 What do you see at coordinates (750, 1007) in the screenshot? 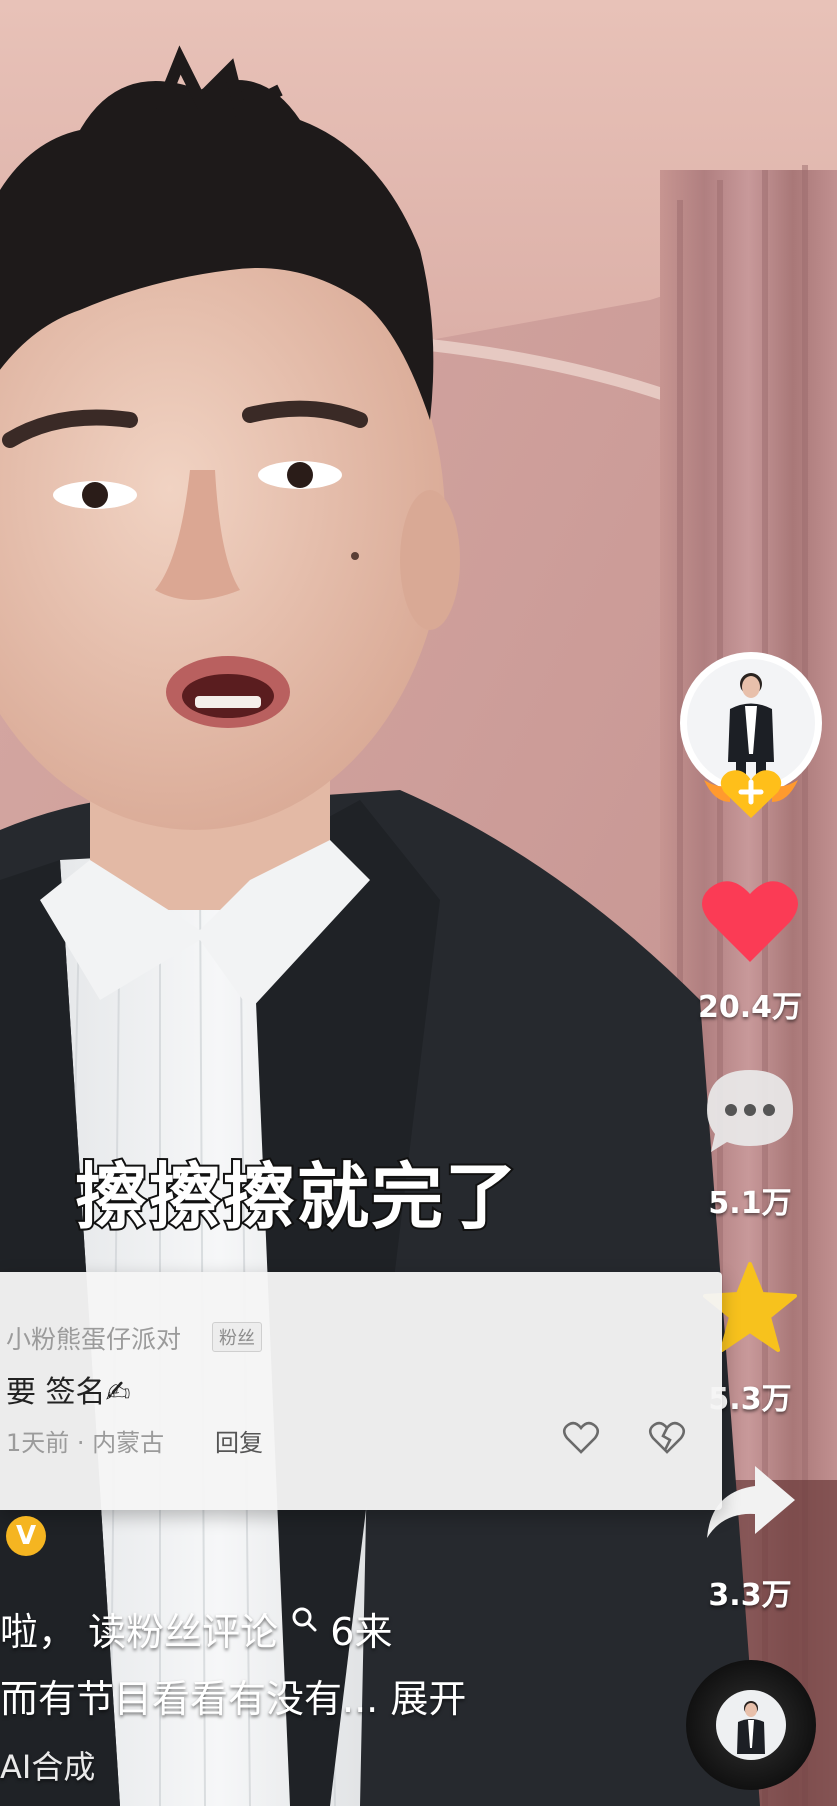
I see `like-count: 20.4万` at bounding box center [750, 1007].